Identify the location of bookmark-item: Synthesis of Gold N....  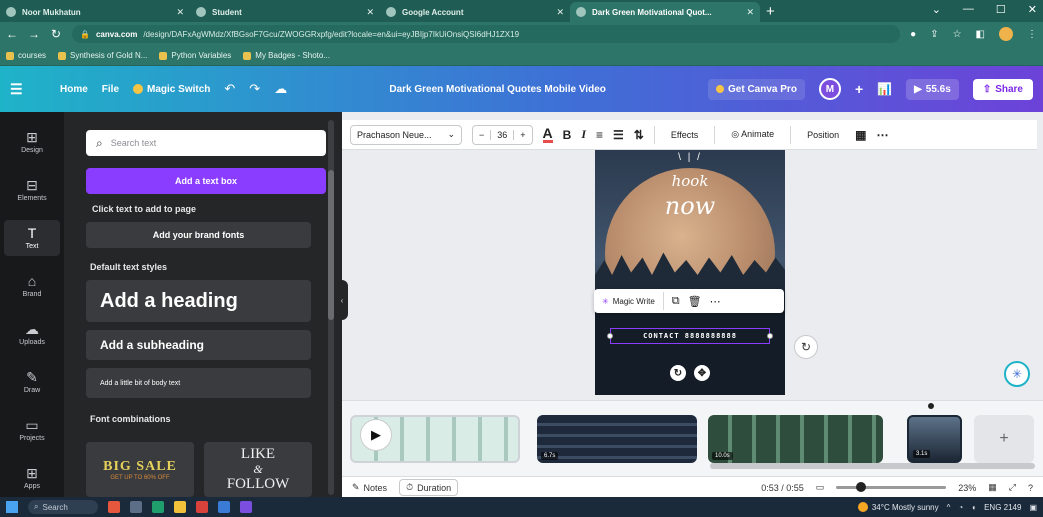
(102, 55).